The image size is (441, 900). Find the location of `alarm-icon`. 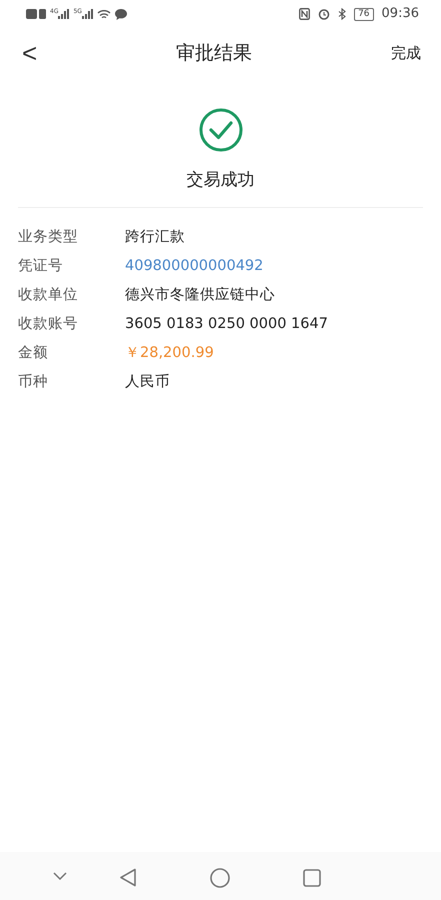

alarm-icon is located at coordinates (324, 14).